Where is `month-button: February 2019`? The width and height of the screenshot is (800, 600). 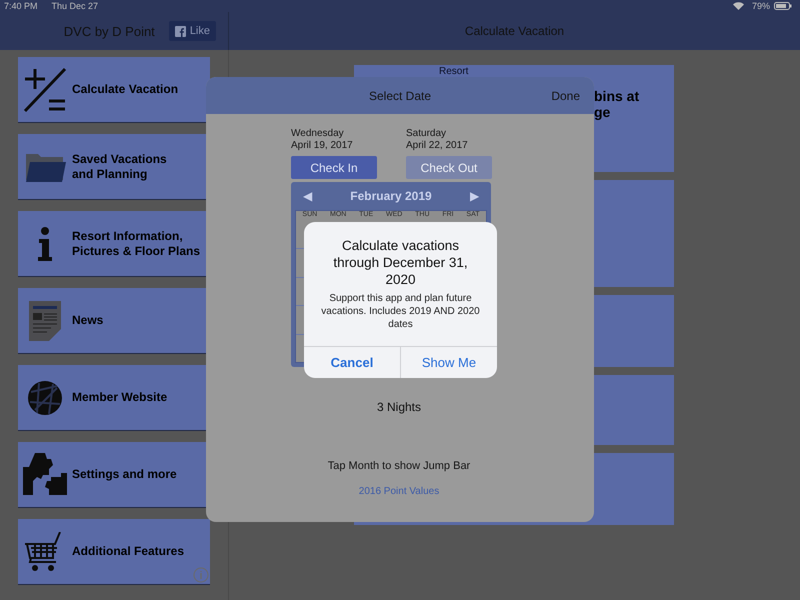 month-button: February 2019 is located at coordinates (391, 196).